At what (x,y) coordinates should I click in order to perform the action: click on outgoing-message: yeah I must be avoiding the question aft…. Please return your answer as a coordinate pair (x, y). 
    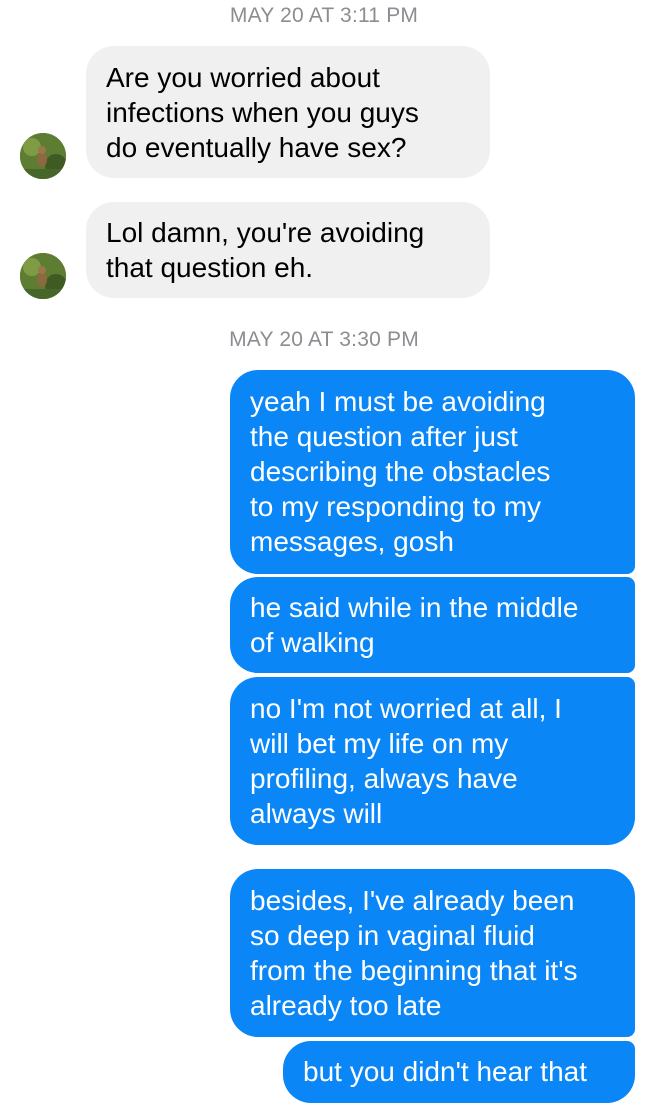
    Looking at the image, I should click on (432, 472).